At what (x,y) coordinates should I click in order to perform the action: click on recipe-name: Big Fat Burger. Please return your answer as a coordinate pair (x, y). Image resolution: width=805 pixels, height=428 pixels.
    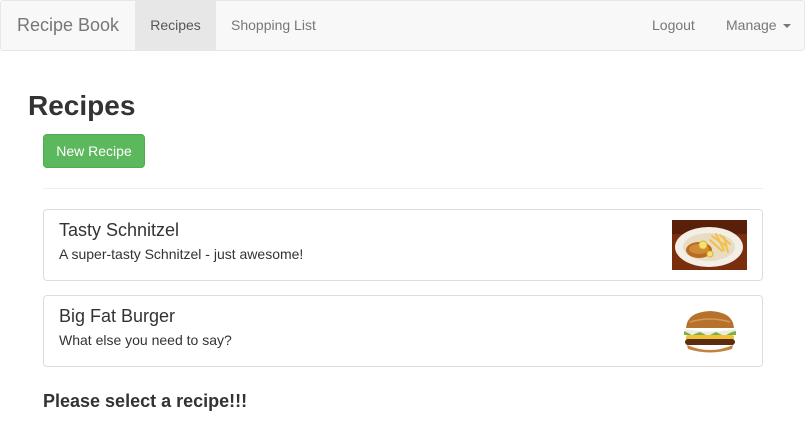
    Looking at the image, I should click on (117, 316).